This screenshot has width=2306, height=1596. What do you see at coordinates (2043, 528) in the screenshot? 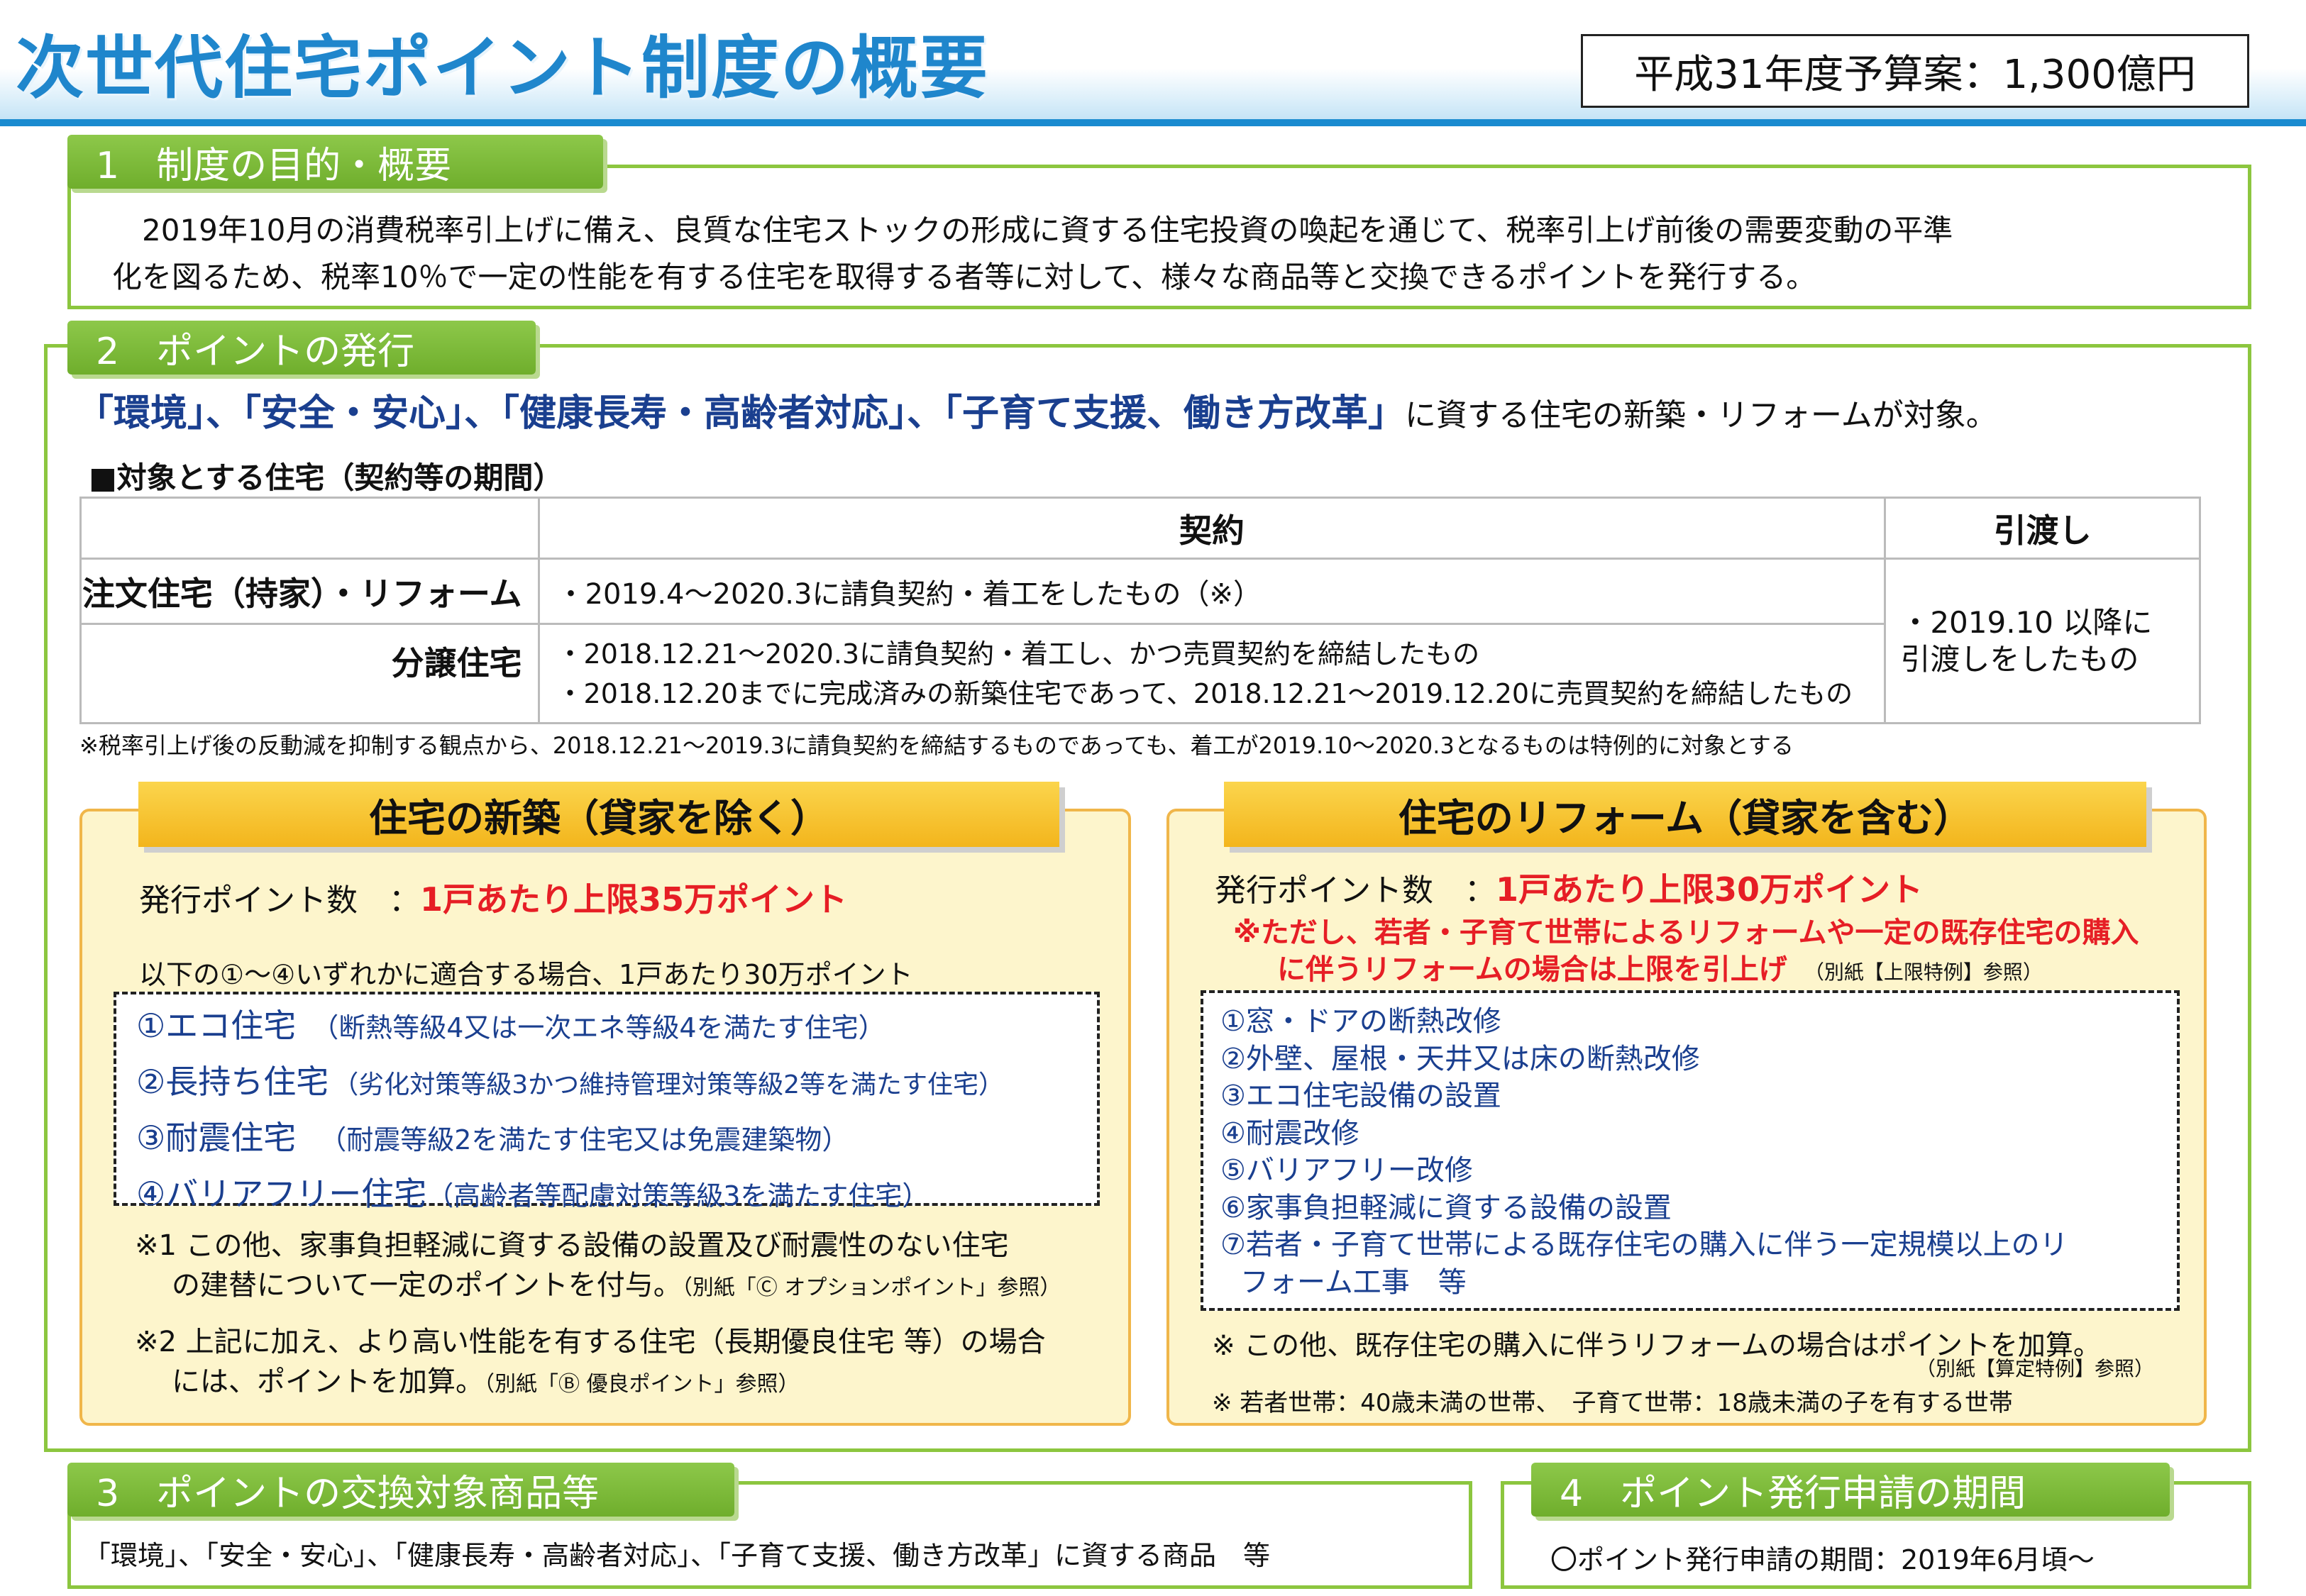
I see `header-delivery: 引渡し` at bounding box center [2043, 528].